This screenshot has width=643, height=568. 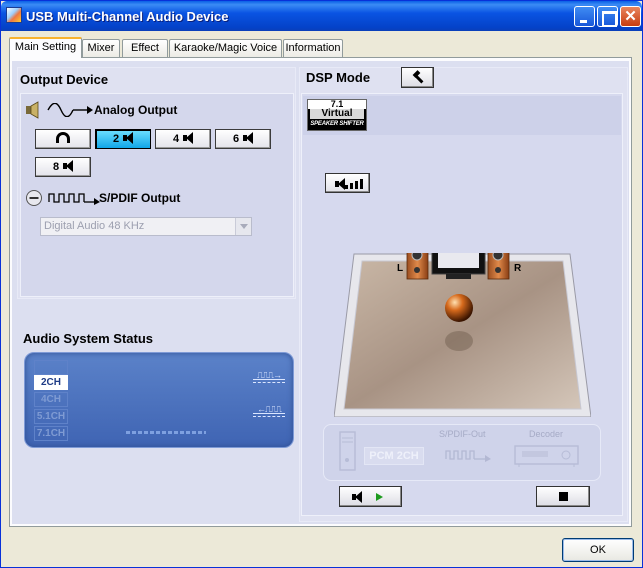 What do you see at coordinates (14, 15) in the screenshot?
I see `app-icon` at bounding box center [14, 15].